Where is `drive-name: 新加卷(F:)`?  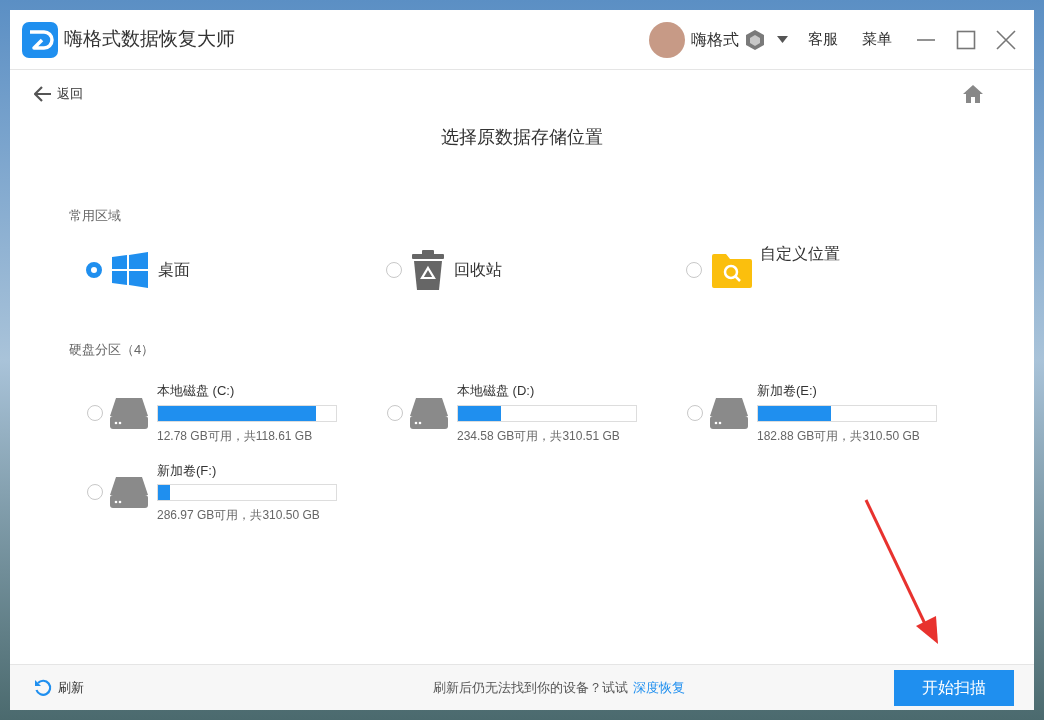 drive-name: 新加卷(F:) is located at coordinates (187, 470).